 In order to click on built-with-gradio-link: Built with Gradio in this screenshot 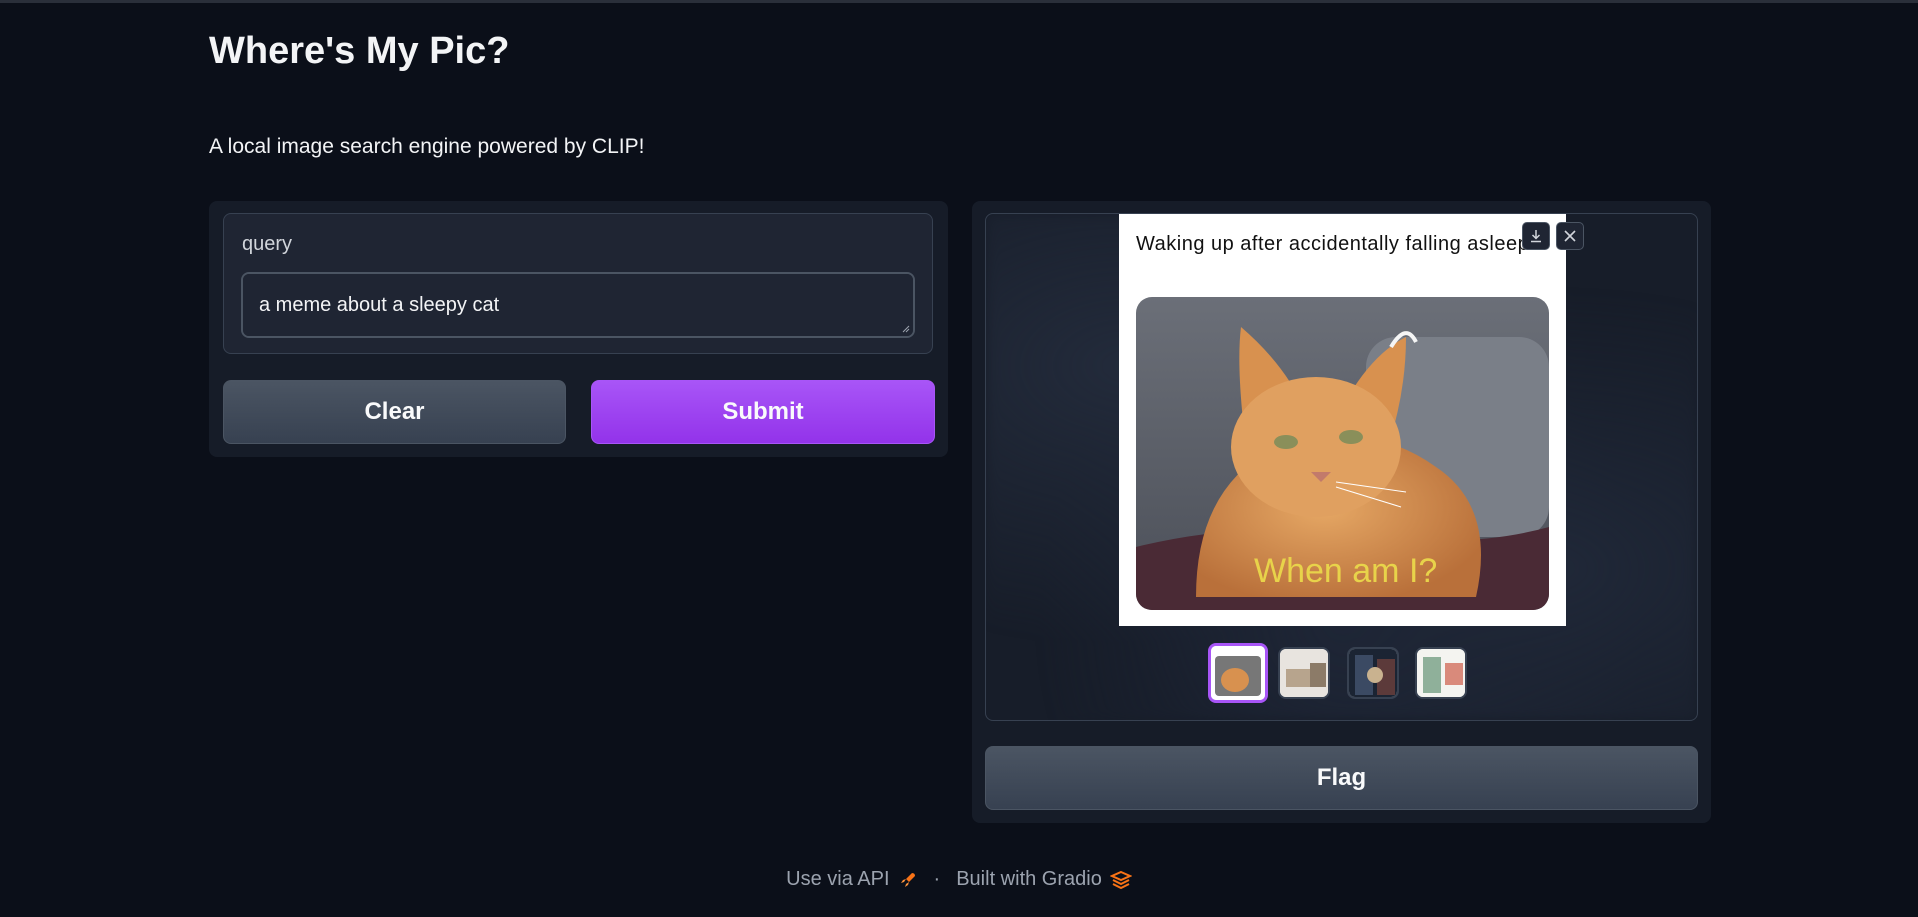, I will do `click(1029, 879)`.